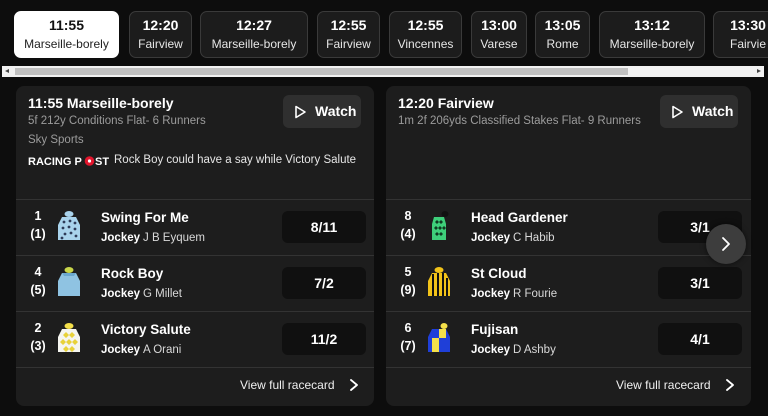  I want to click on horse-name: Victory Salute, so click(146, 329).